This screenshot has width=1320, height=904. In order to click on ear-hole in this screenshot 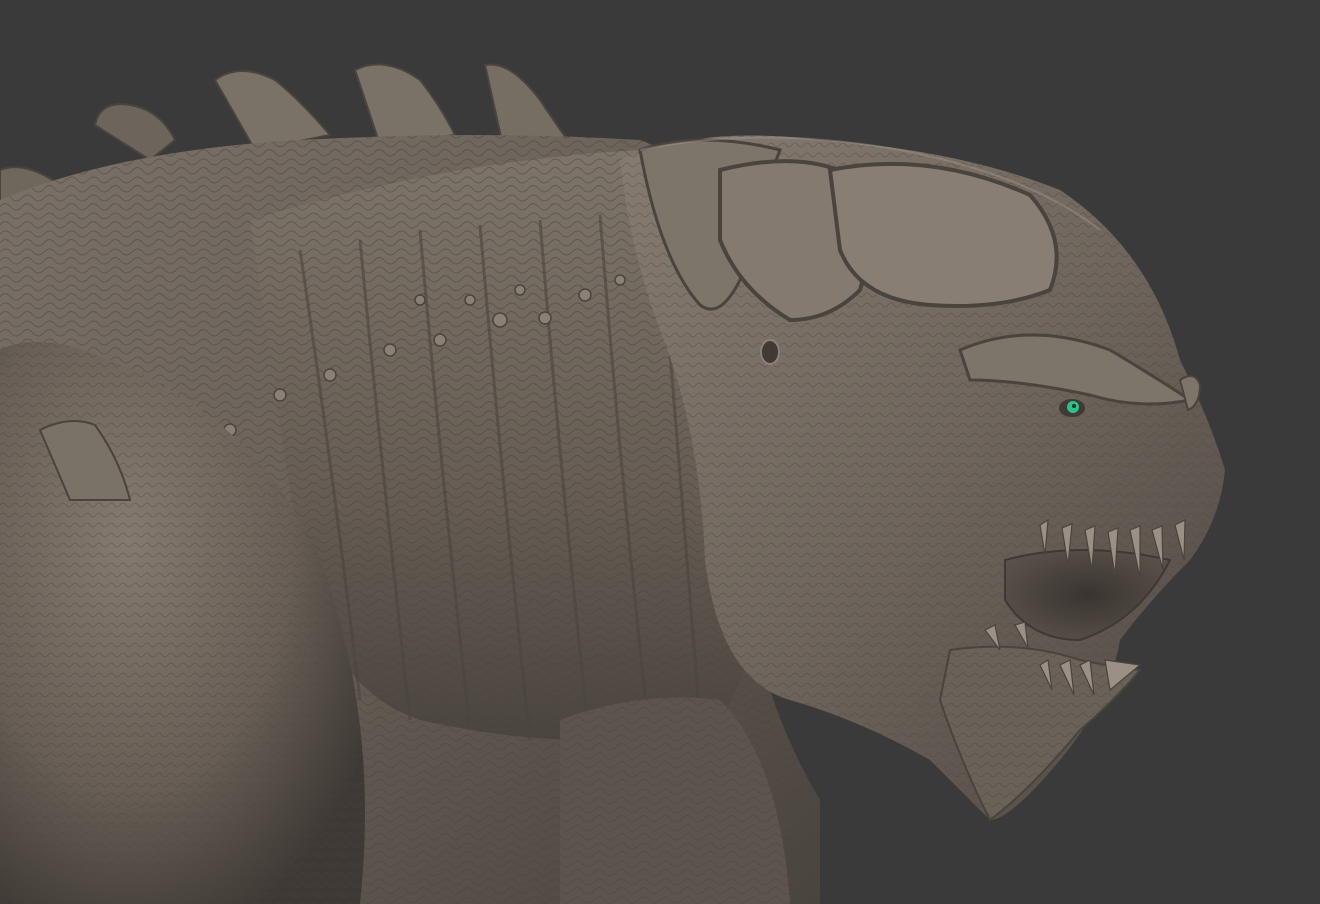, I will do `click(770, 352)`.